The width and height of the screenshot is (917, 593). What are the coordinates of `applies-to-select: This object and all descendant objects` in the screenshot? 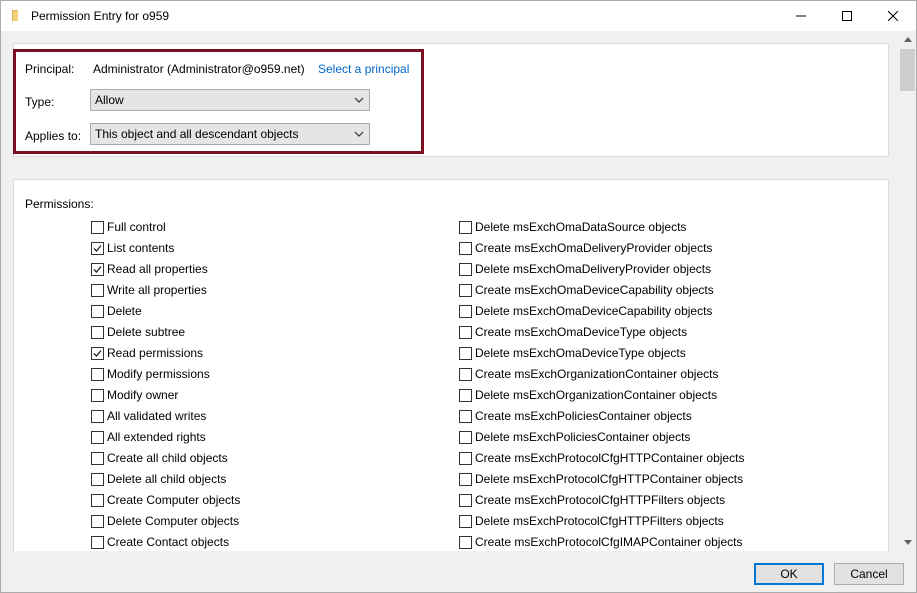 It's located at (230, 134).